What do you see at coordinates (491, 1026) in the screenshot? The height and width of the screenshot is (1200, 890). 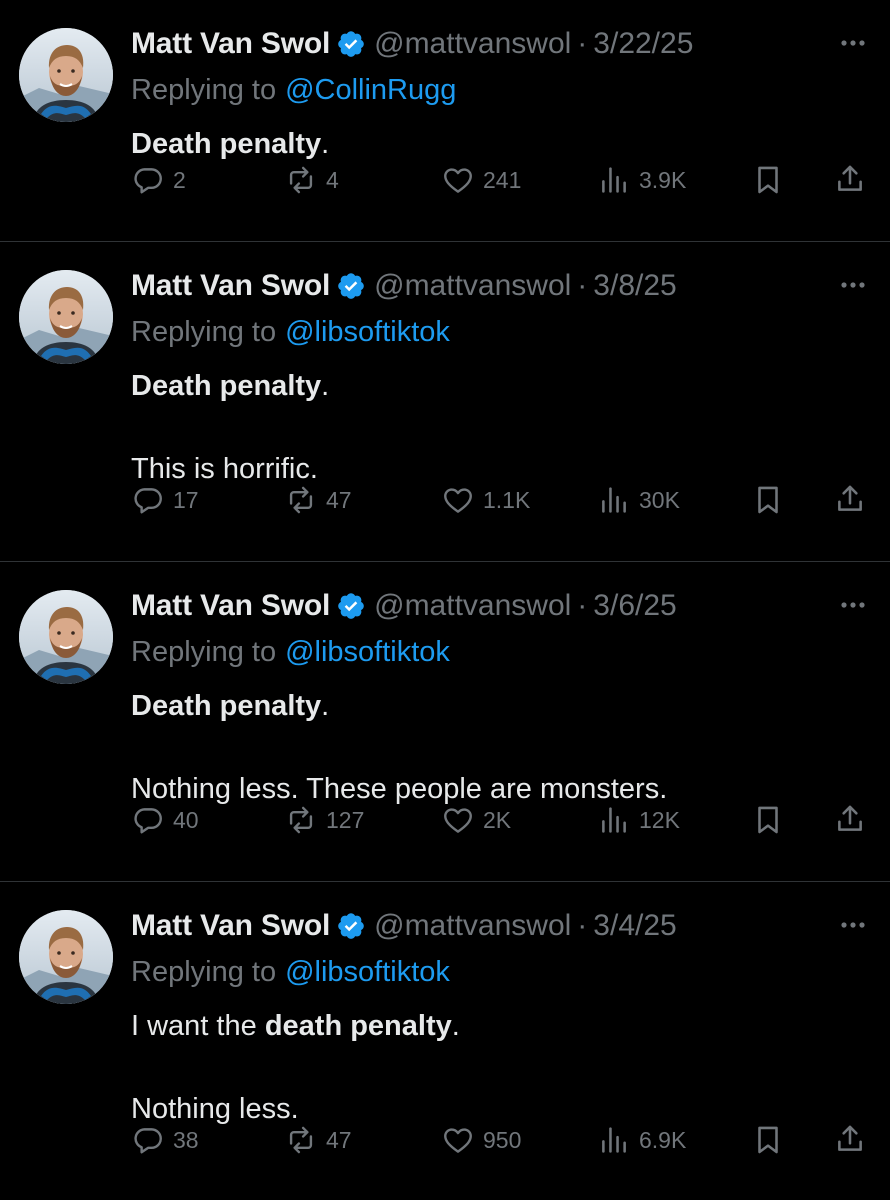 I see `tweet-paragraph: I want the death penalty.` at bounding box center [491, 1026].